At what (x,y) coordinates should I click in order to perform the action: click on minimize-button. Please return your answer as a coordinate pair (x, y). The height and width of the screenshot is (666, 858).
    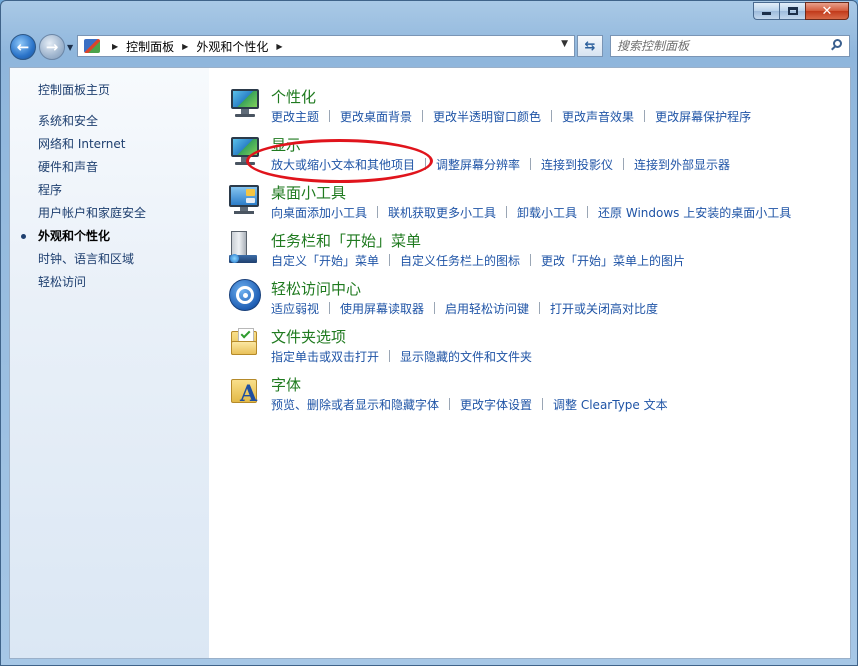
    Looking at the image, I should click on (766, 11).